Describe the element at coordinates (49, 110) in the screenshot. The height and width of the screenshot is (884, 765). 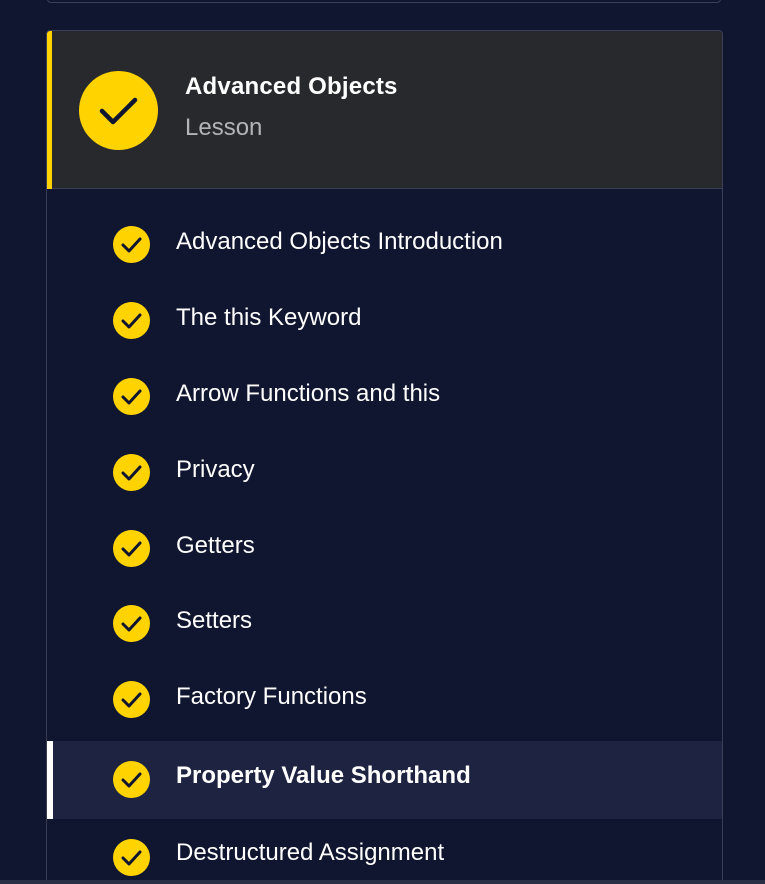
I see `header-accent-bar` at that location.